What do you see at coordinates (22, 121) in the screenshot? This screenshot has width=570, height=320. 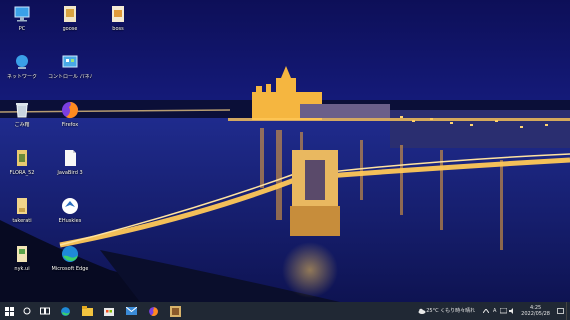 I see `desktop-icon-recycle-bin: ごみ箱` at bounding box center [22, 121].